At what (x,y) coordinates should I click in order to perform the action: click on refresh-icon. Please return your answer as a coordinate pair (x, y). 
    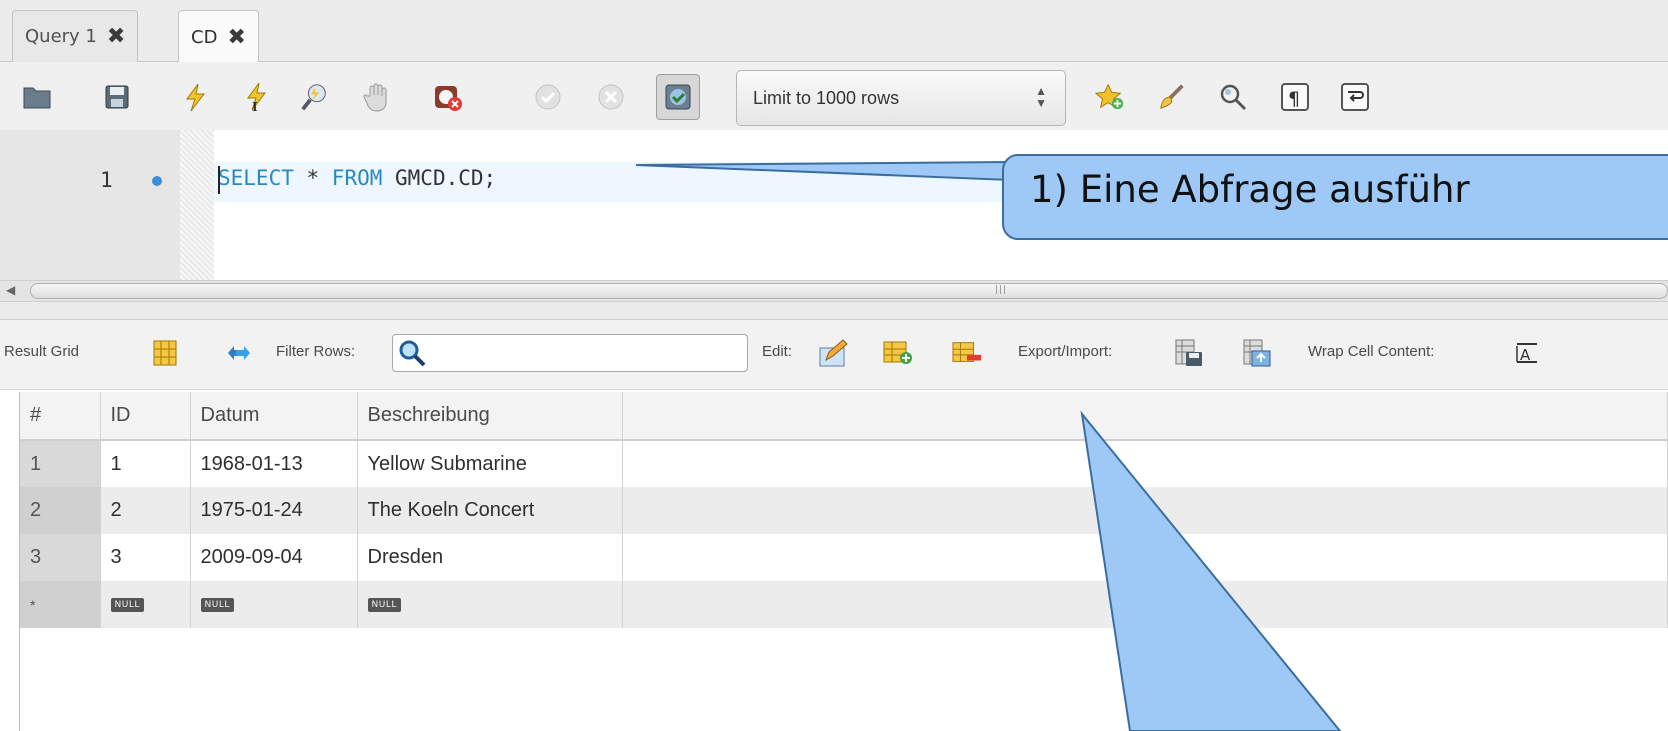
    Looking at the image, I should click on (239, 353).